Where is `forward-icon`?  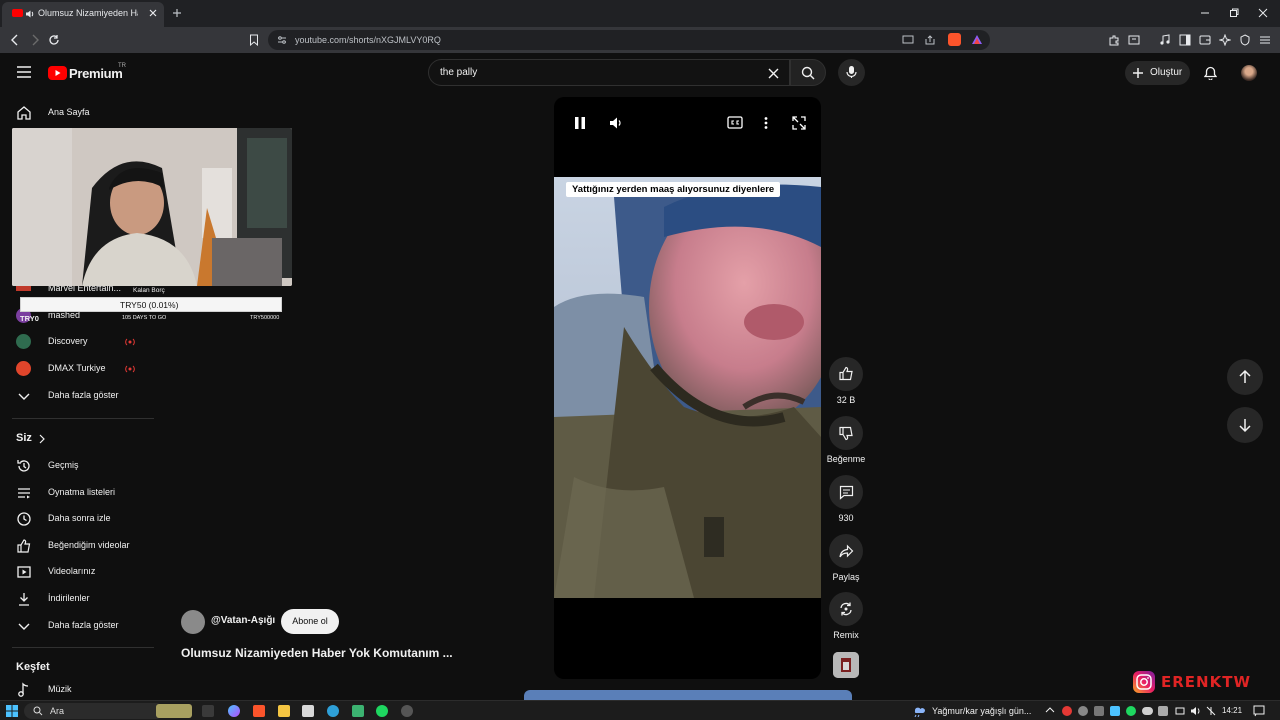
forward-icon is located at coordinates (35, 40).